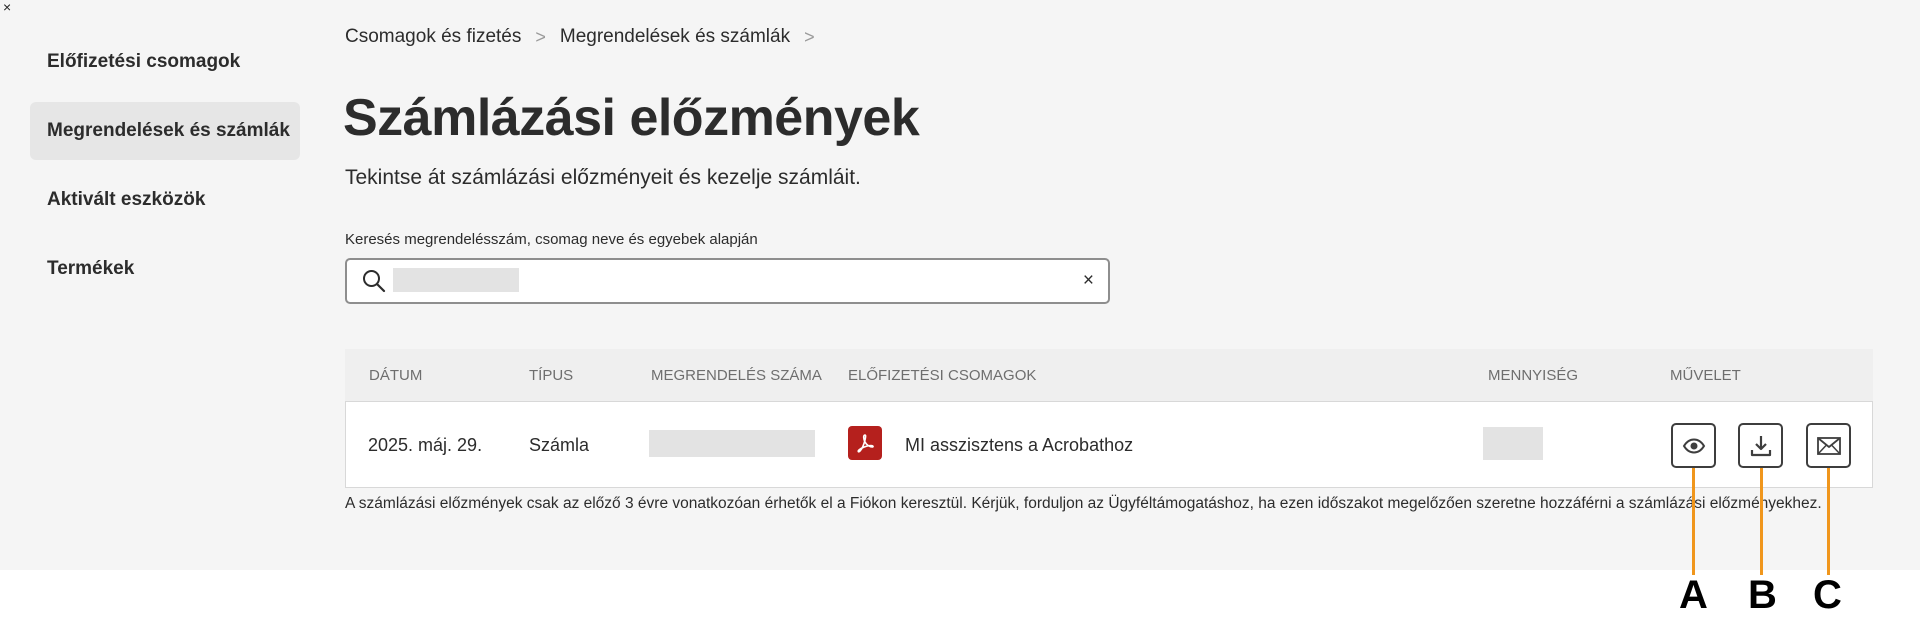  I want to click on view-invoice-button, so click(1693, 445).